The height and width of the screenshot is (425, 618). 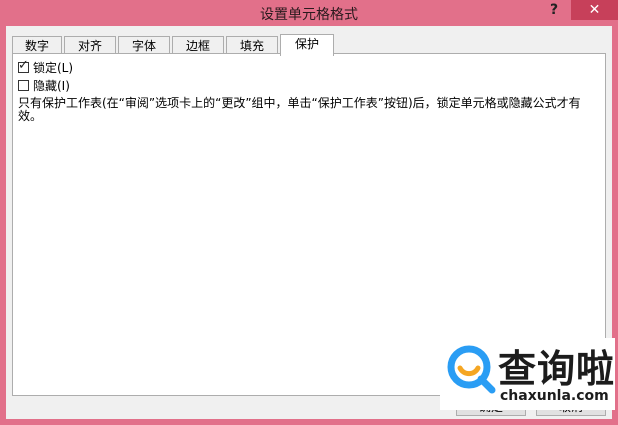 I want to click on close-button: ✕, so click(x=594, y=10).